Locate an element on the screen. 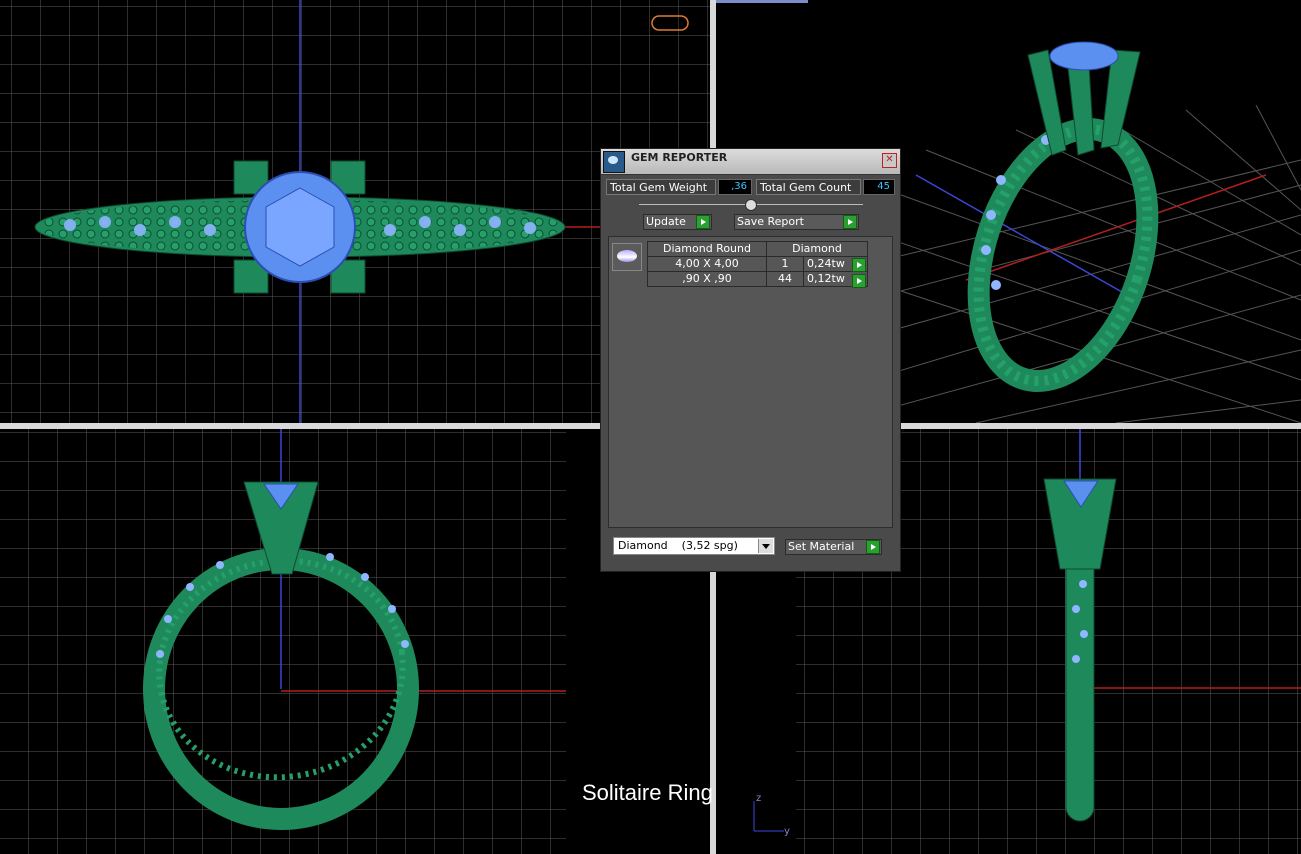 The image size is (1301, 854). total-gem-count-value: 45 is located at coordinates (879, 187).